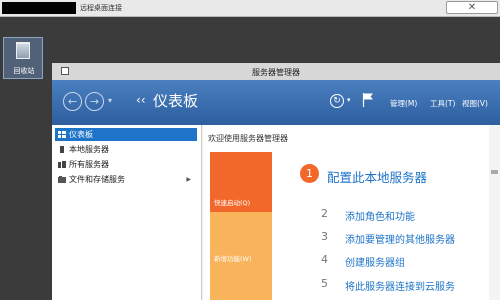 The height and width of the screenshot is (300, 500). Describe the element at coordinates (62, 149) in the screenshot. I see `server-icon` at that location.